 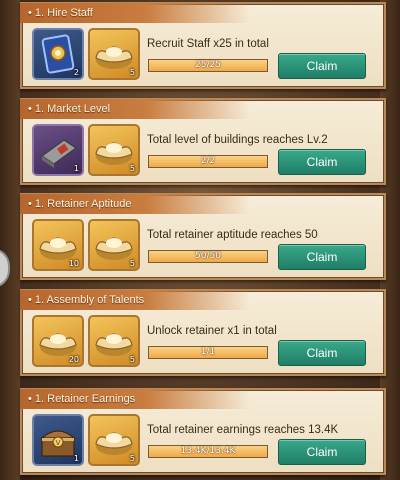 I want to click on task-progress-bar: 25/25, so click(x=208, y=65).